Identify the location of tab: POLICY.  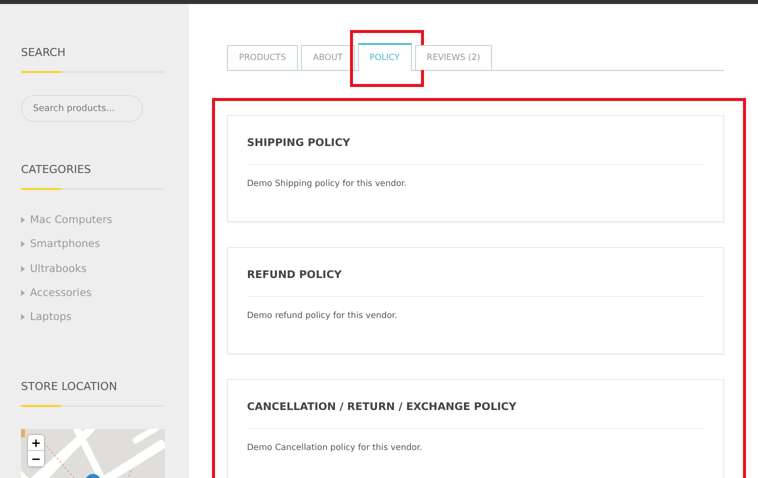
(385, 57).